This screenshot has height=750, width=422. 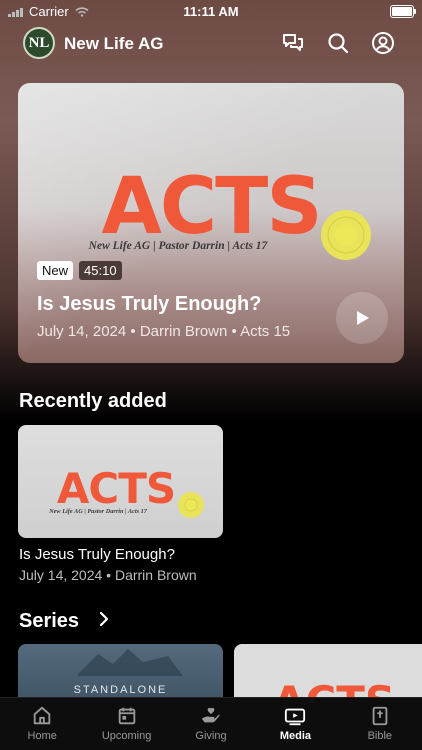 I want to click on play-button, so click(x=362, y=318).